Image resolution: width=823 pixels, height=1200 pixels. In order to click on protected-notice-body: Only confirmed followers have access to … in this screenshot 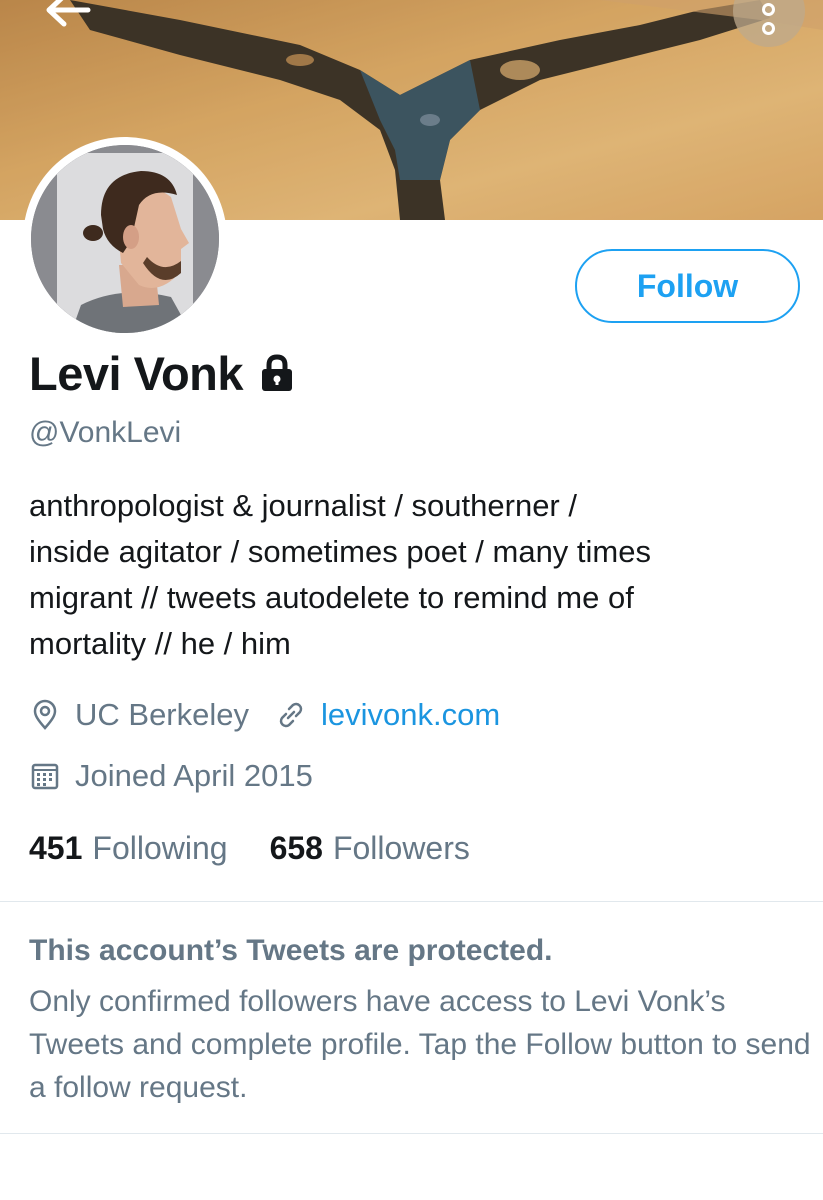, I will do `click(420, 1044)`.